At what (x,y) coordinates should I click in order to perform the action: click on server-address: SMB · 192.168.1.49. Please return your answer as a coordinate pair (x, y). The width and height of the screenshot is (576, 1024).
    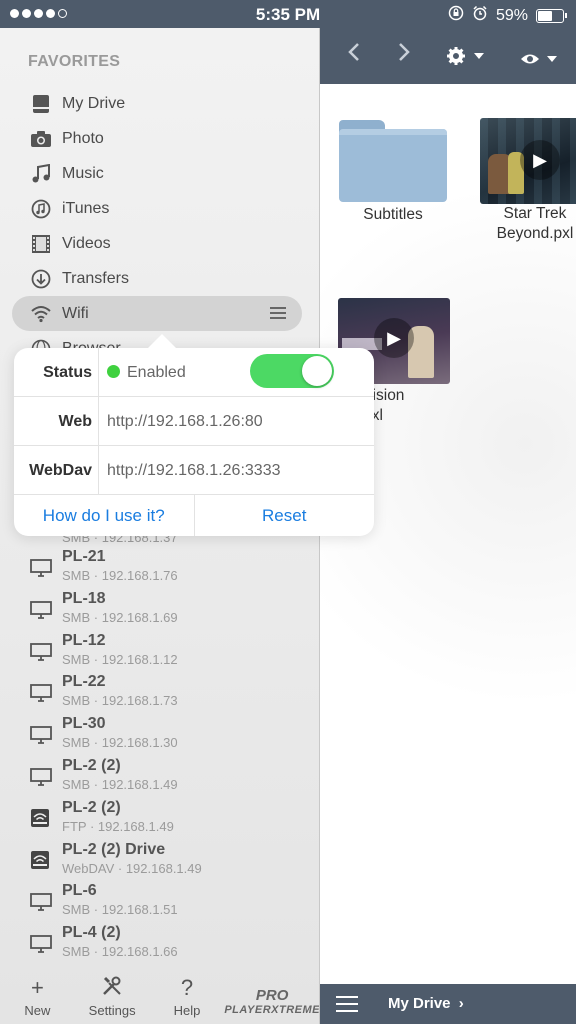
    Looking at the image, I should click on (120, 784).